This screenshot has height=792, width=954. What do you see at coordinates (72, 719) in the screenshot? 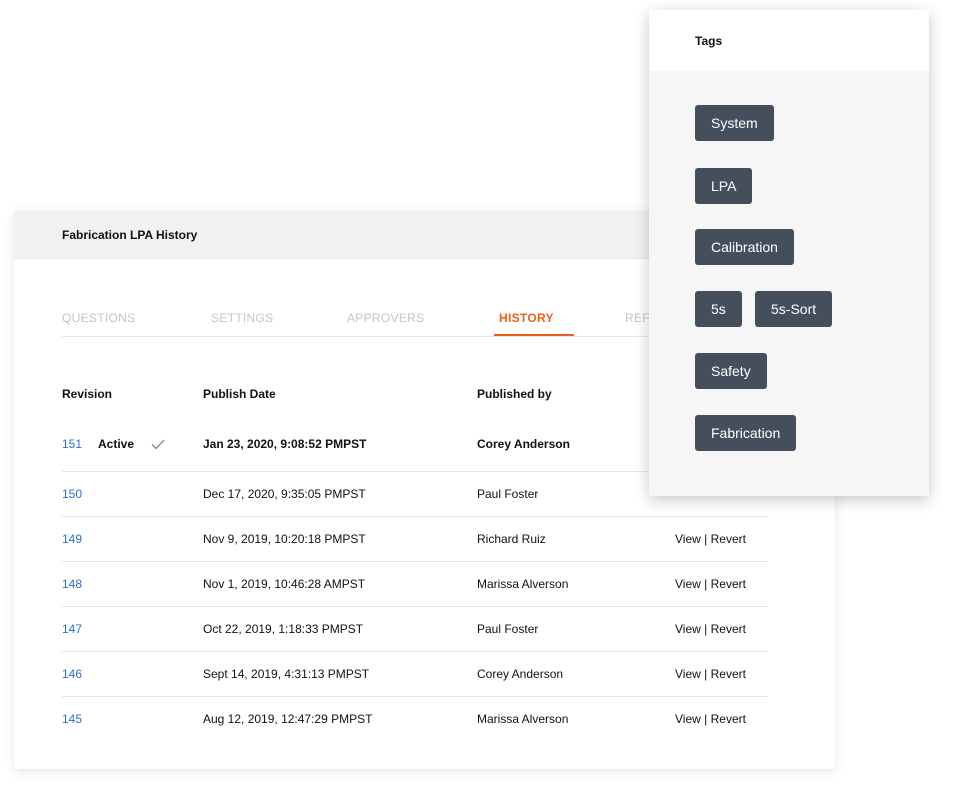
I see `revision-link: 145` at bounding box center [72, 719].